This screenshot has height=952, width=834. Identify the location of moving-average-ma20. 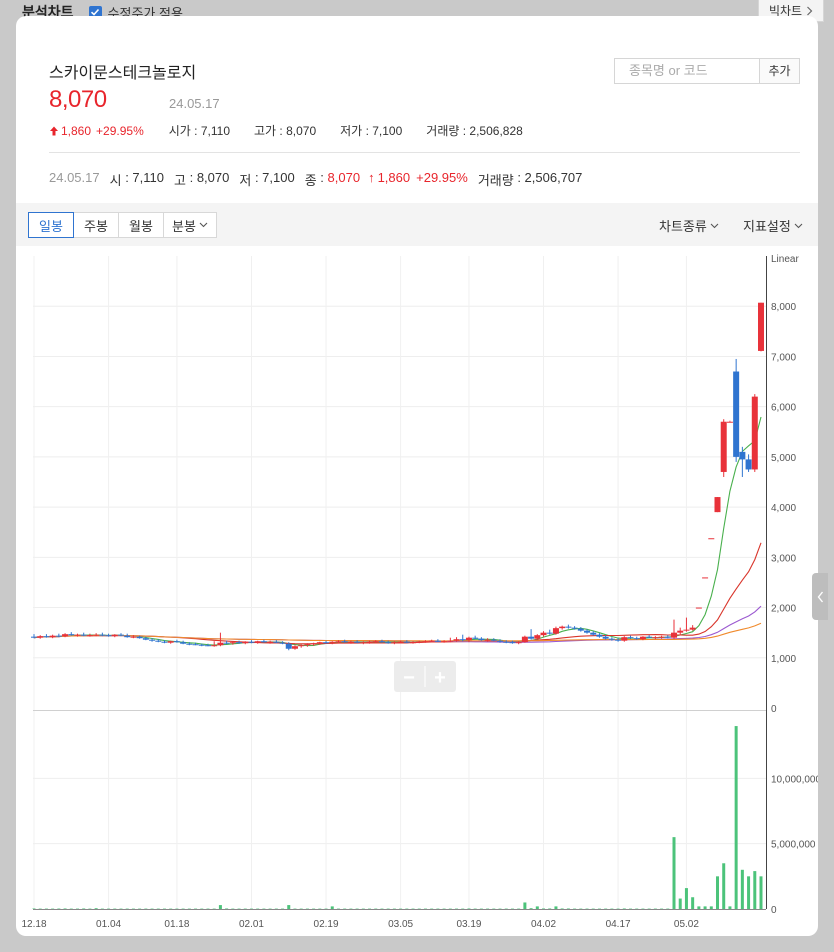
(397, 593).